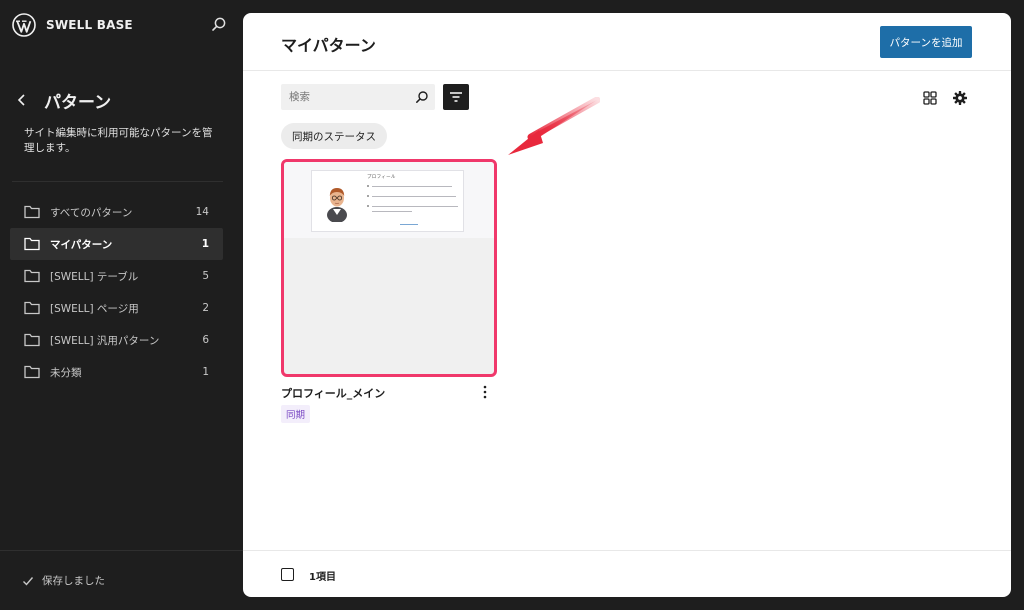  Describe the element at coordinates (389, 268) in the screenshot. I see `pattern-card-preview: プロフィール` at that location.